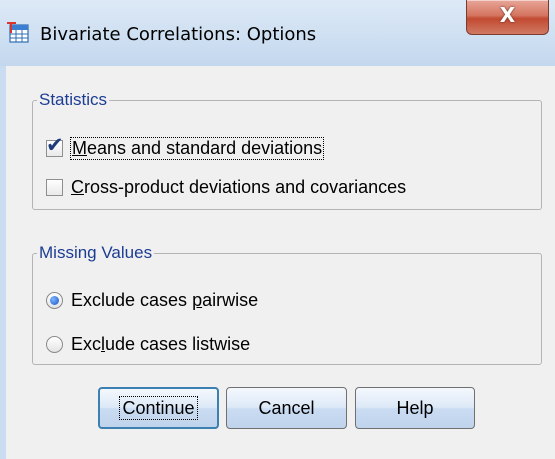  What do you see at coordinates (18, 32) in the screenshot?
I see `spss-table-icon` at bounding box center [18, 32].